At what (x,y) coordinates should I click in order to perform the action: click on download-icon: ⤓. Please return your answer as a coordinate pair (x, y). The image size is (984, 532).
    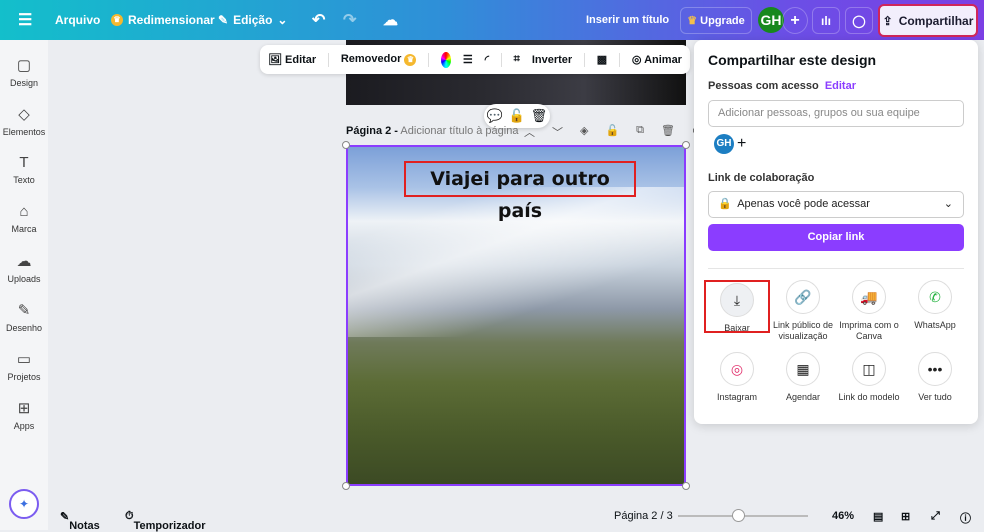
    Looking at the image, I should click on (737, 300).